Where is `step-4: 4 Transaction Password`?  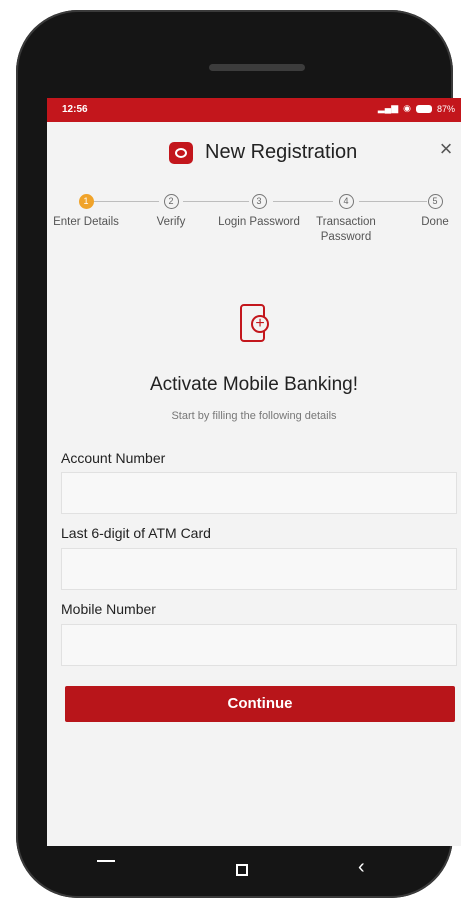 step-4: 4 Transaction Password is located at coordinates (346, 219).